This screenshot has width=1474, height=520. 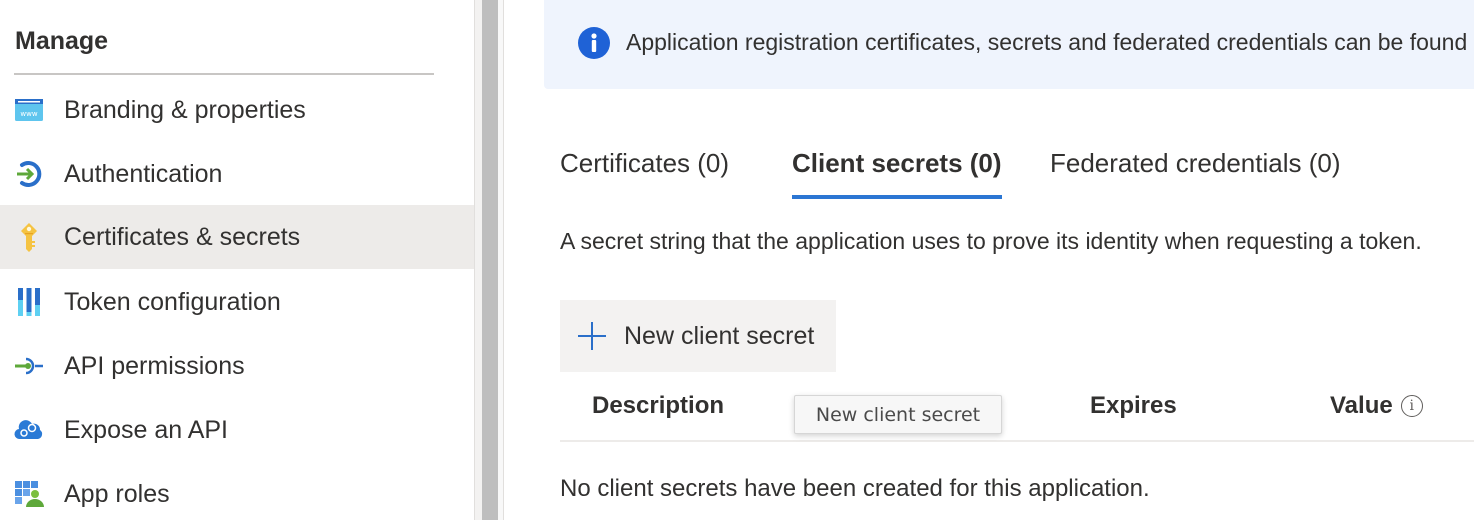 I want to click on sidebar-item-token-configuration: Token configuration, so click(x=237, y=302).